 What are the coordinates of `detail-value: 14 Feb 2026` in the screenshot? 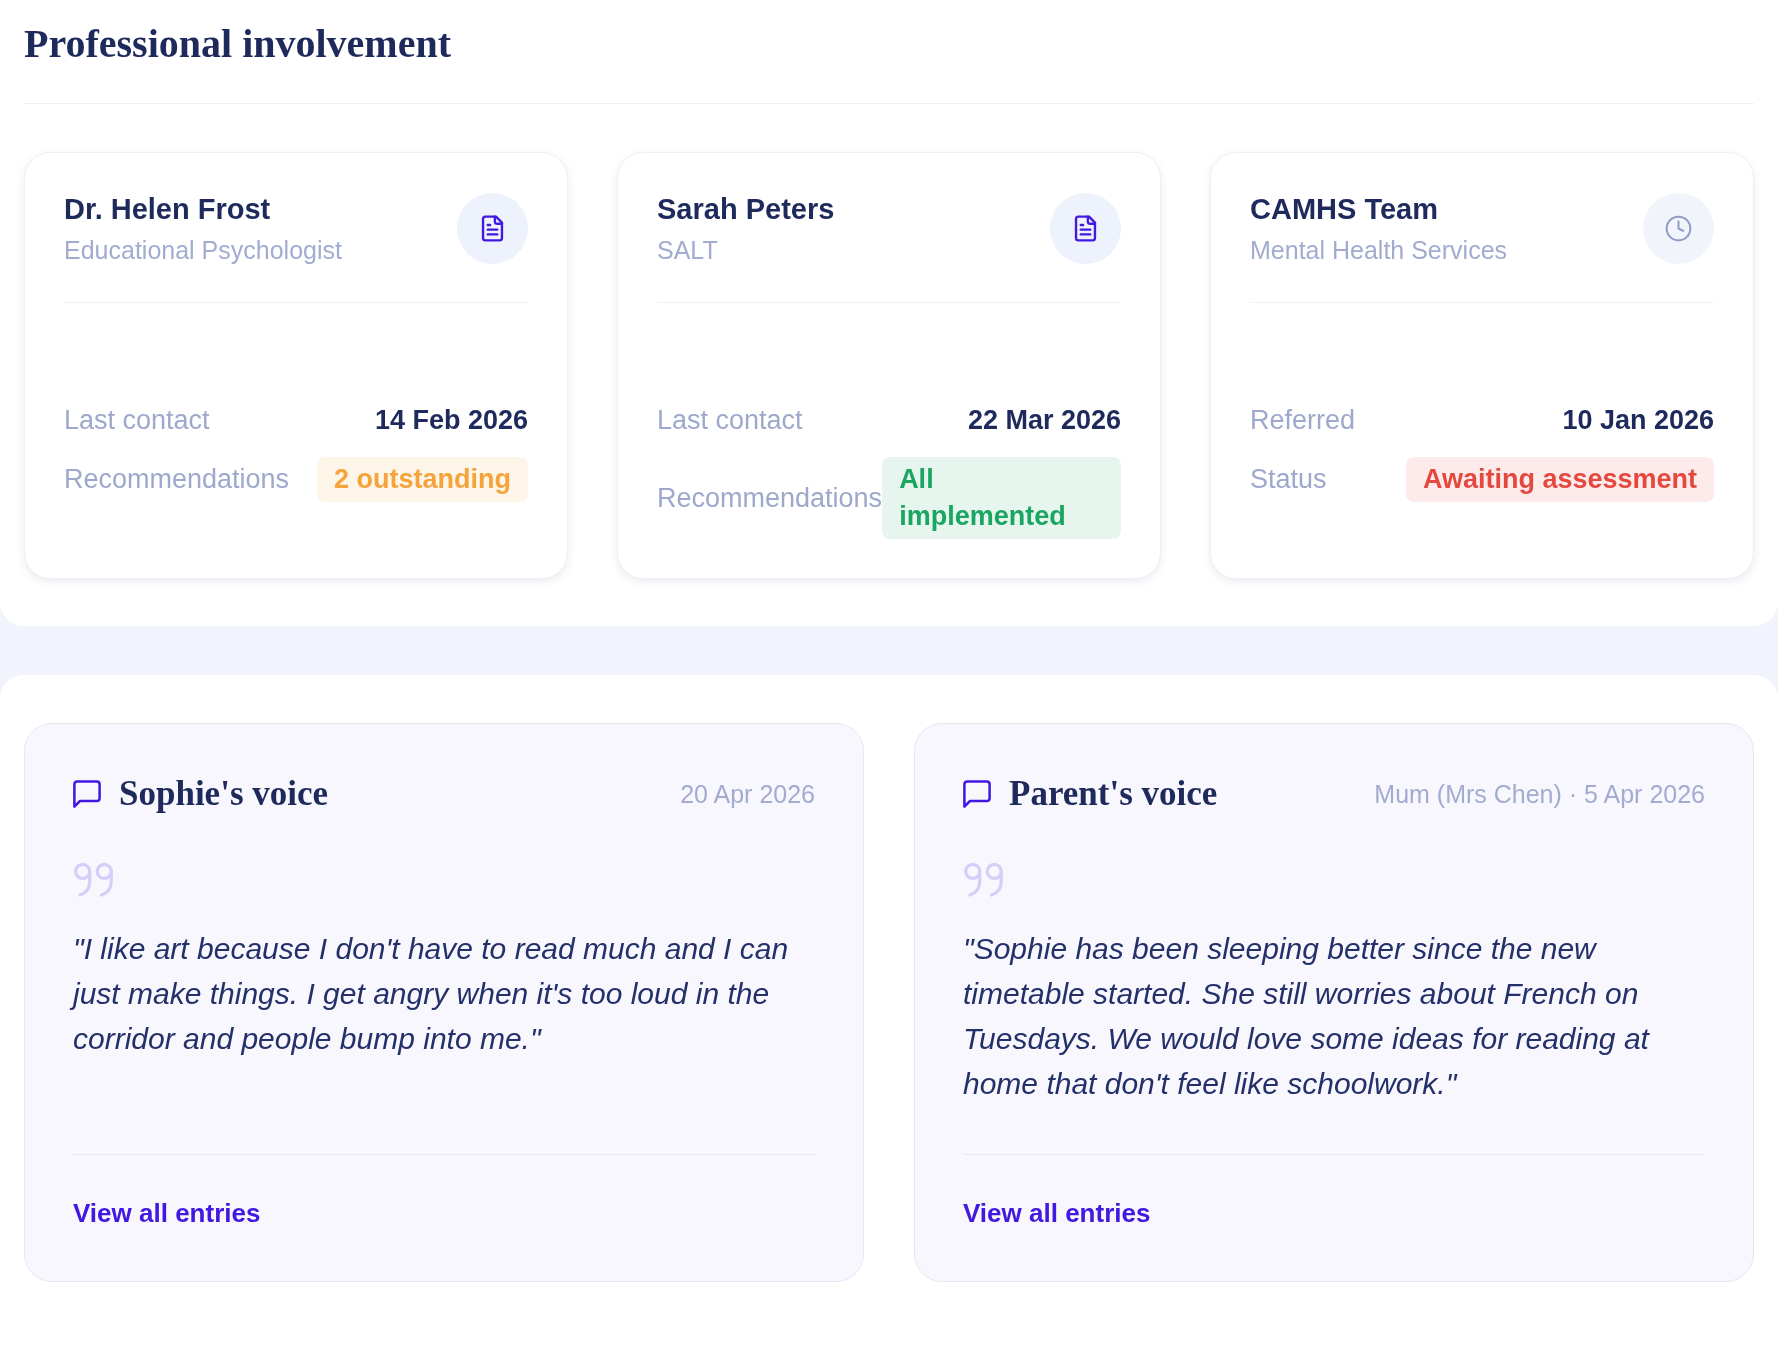 It's located at (451, 420).